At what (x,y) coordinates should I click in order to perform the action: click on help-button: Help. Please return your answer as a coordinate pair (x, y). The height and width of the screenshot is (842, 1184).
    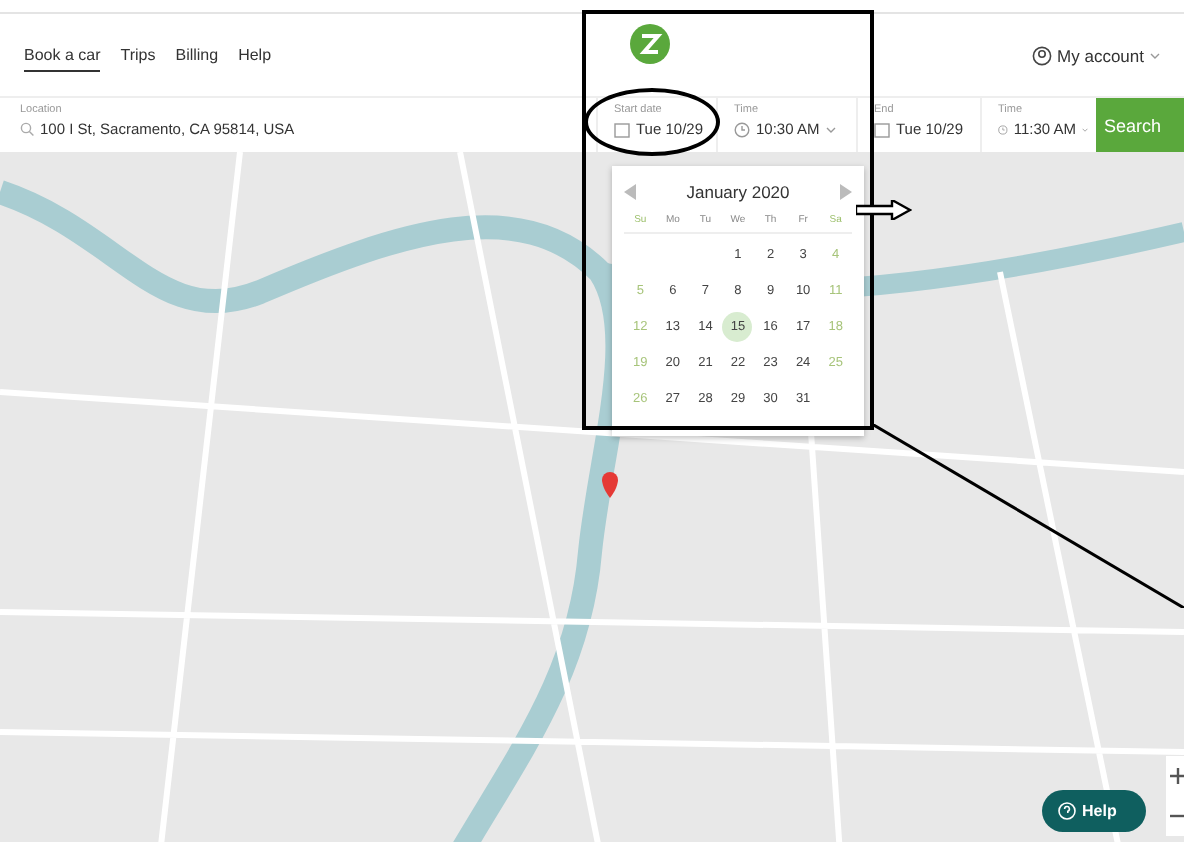
    Looking at the image, I should click on (1094, 811).